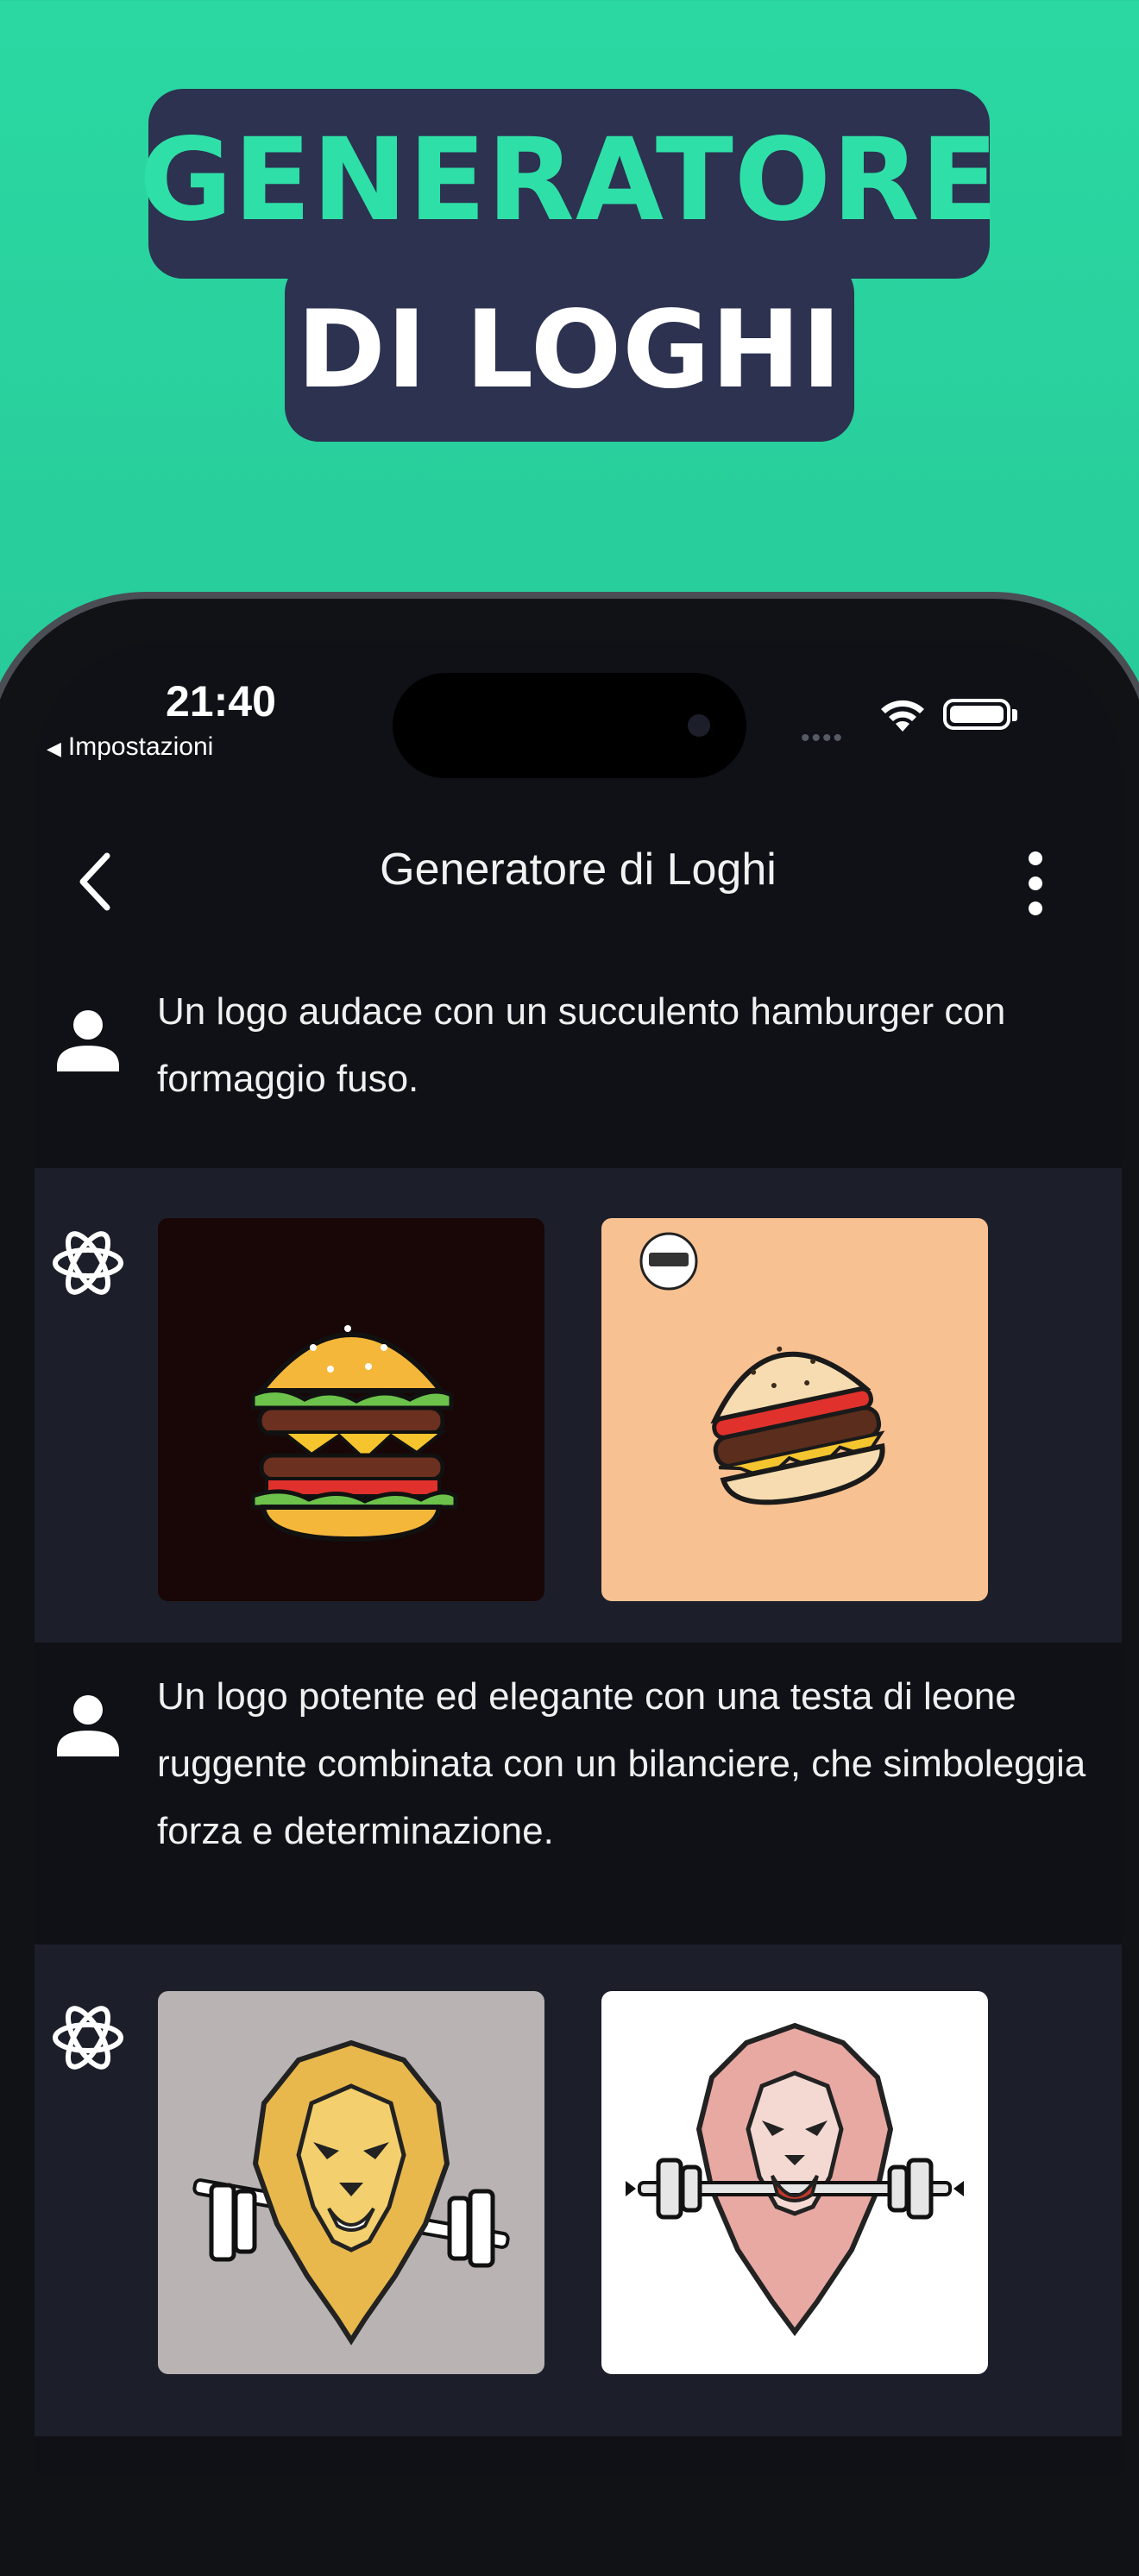 The width and height of the screenshot is (1139, 2576). Describe the element at coordinates (569, 725) in the screenshot. I see `dynamic-island` at that location.